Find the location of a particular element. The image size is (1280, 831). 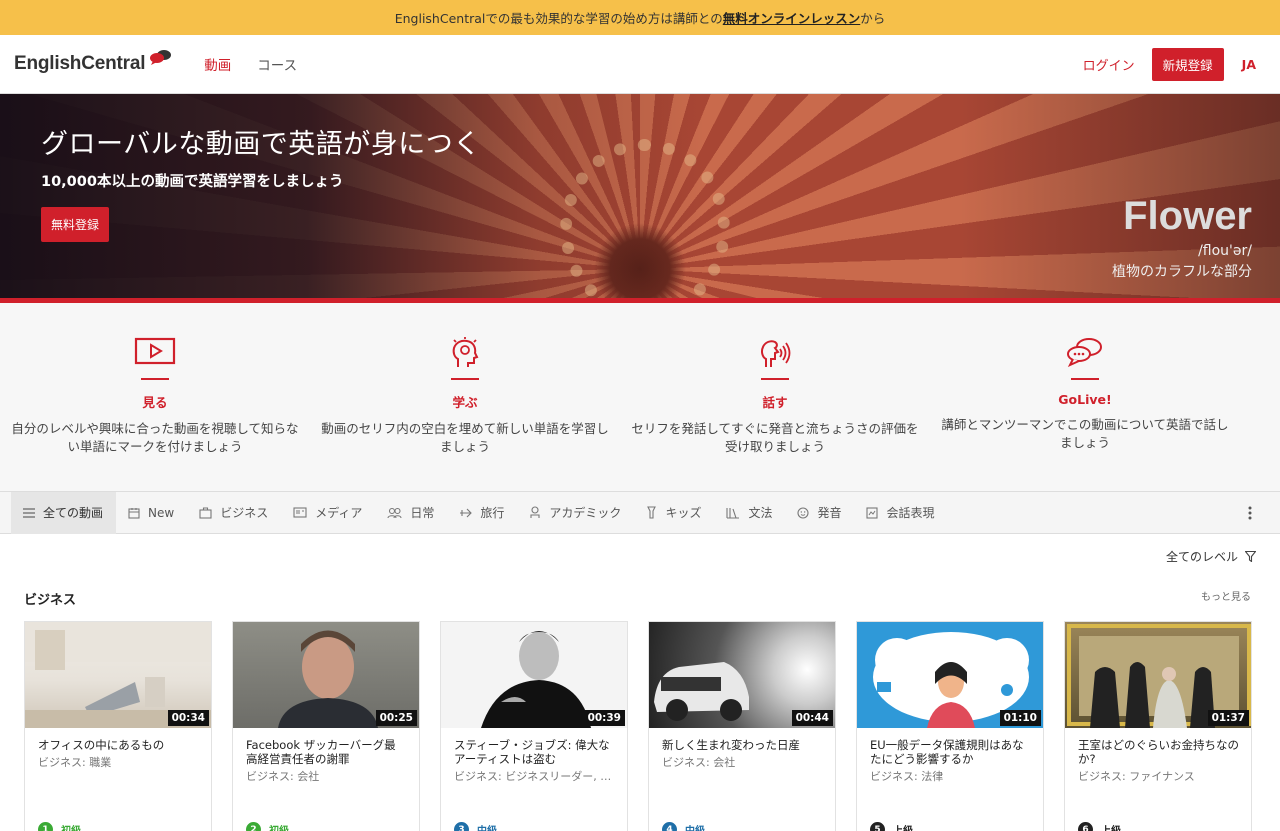

flower-image is located at coordinates (645, 221).